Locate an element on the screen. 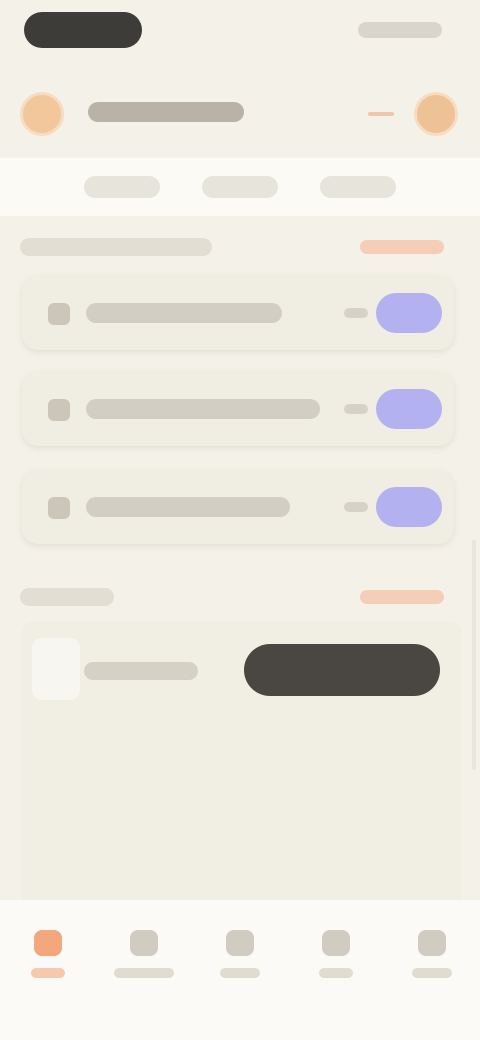 The width and height of the screenshot is (480, 1040). scrollbar is located at coordinates (474, 655).